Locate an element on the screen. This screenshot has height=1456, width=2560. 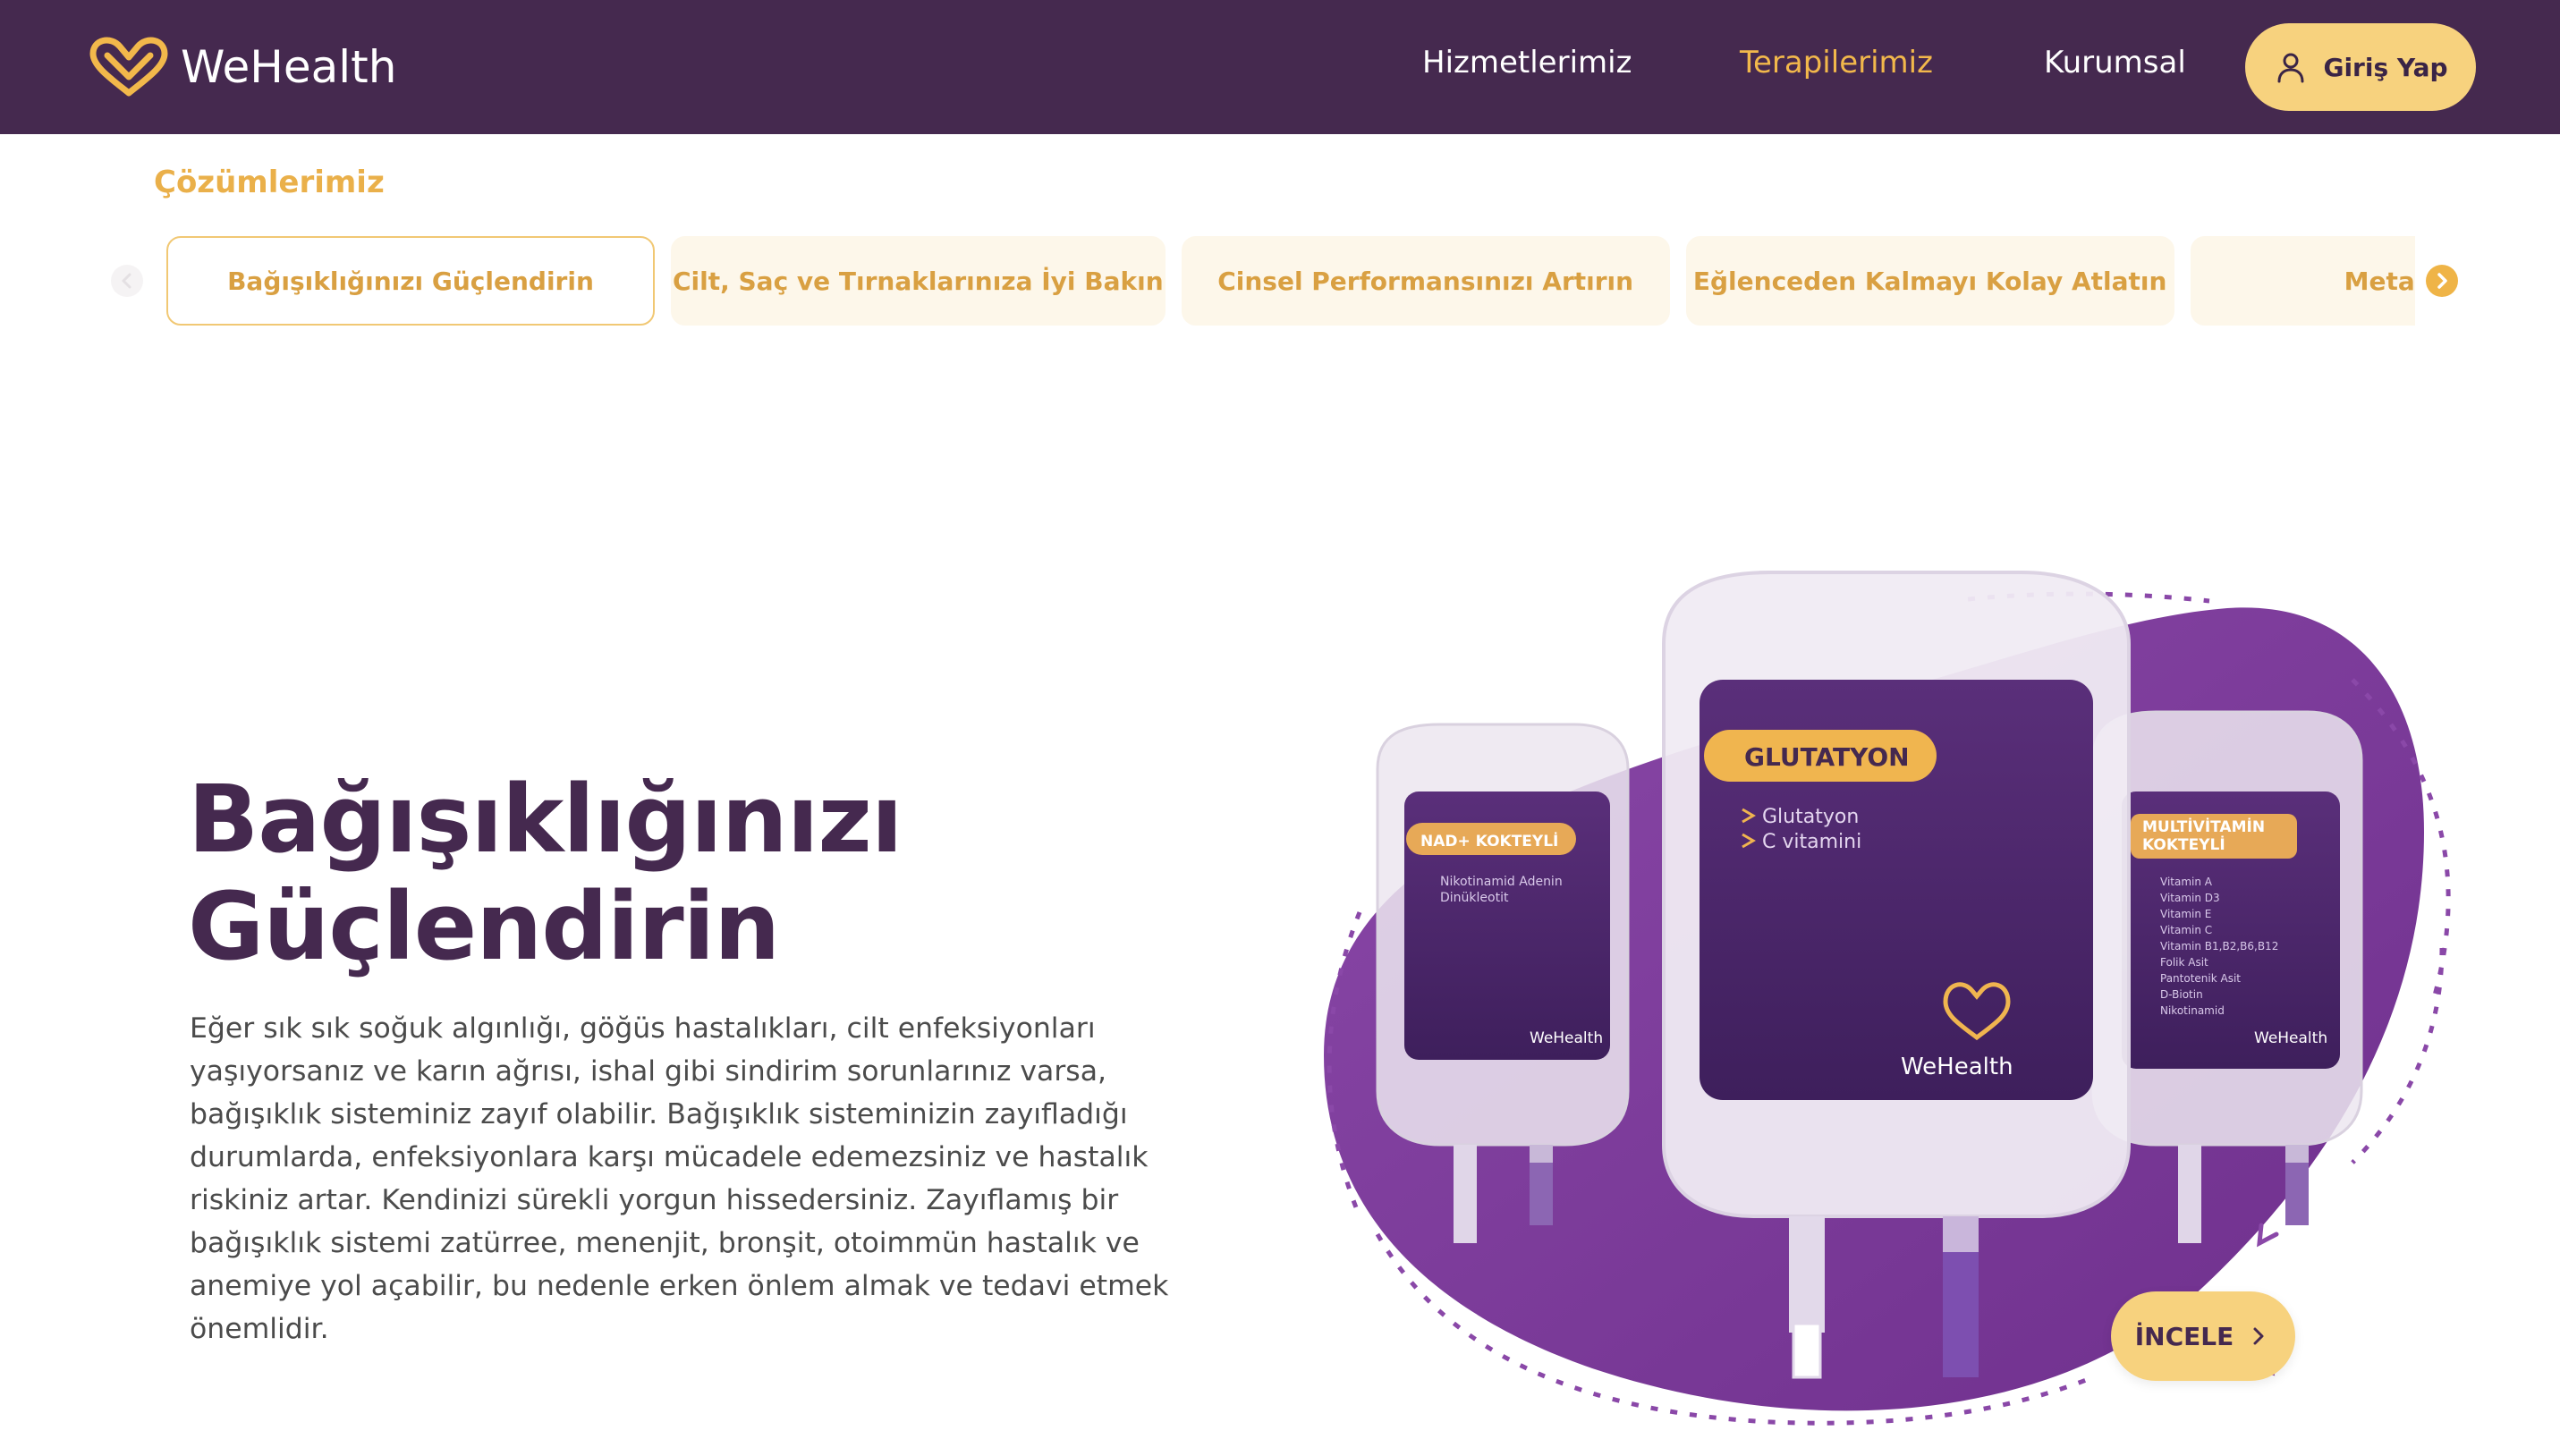
glutatyon-ingredient-1: Glutatyon is located at coordinates (1810, 817).